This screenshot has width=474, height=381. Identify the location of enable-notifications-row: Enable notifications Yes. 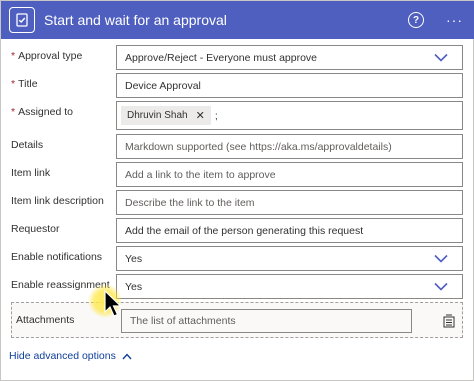
(237, 259).